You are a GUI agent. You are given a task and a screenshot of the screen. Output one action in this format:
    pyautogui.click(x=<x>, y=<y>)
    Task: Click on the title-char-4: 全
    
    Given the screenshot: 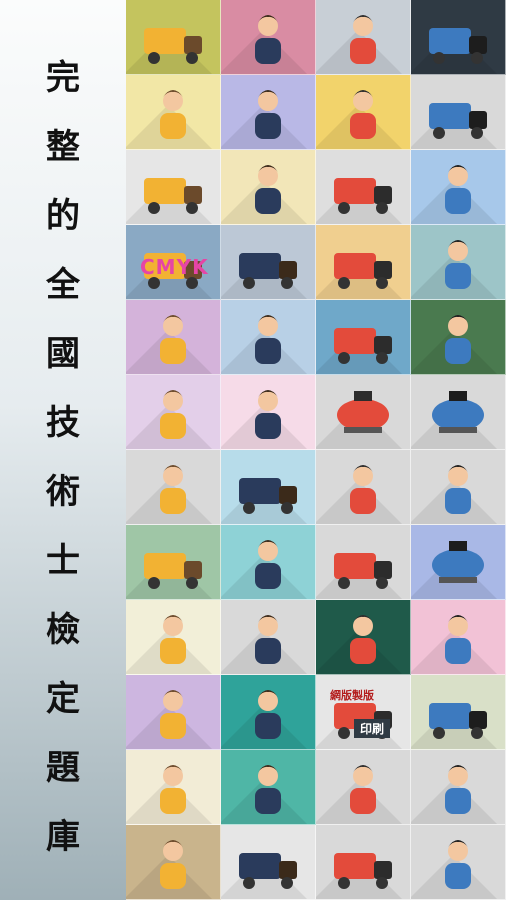 What is the action you would take?
    pyautogui.click(x=63, y=285)
    